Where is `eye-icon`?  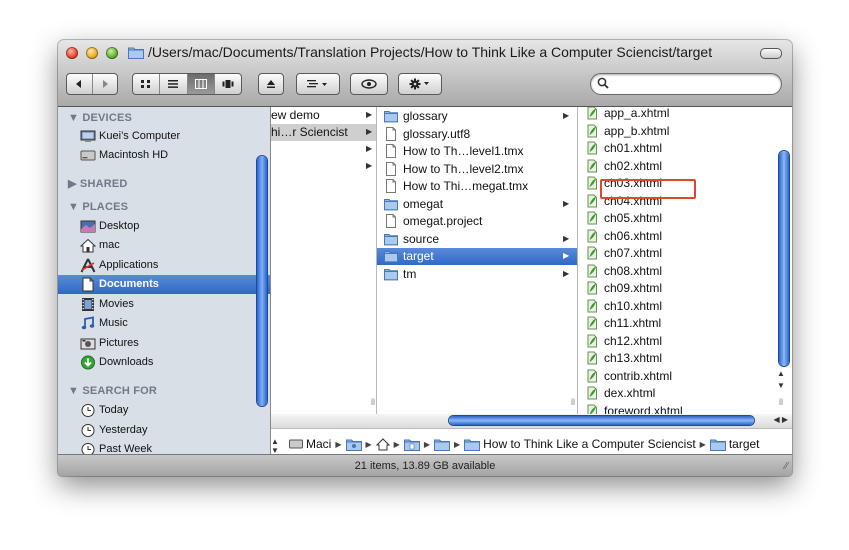 eye-icon is located at coordinates (369, 84).